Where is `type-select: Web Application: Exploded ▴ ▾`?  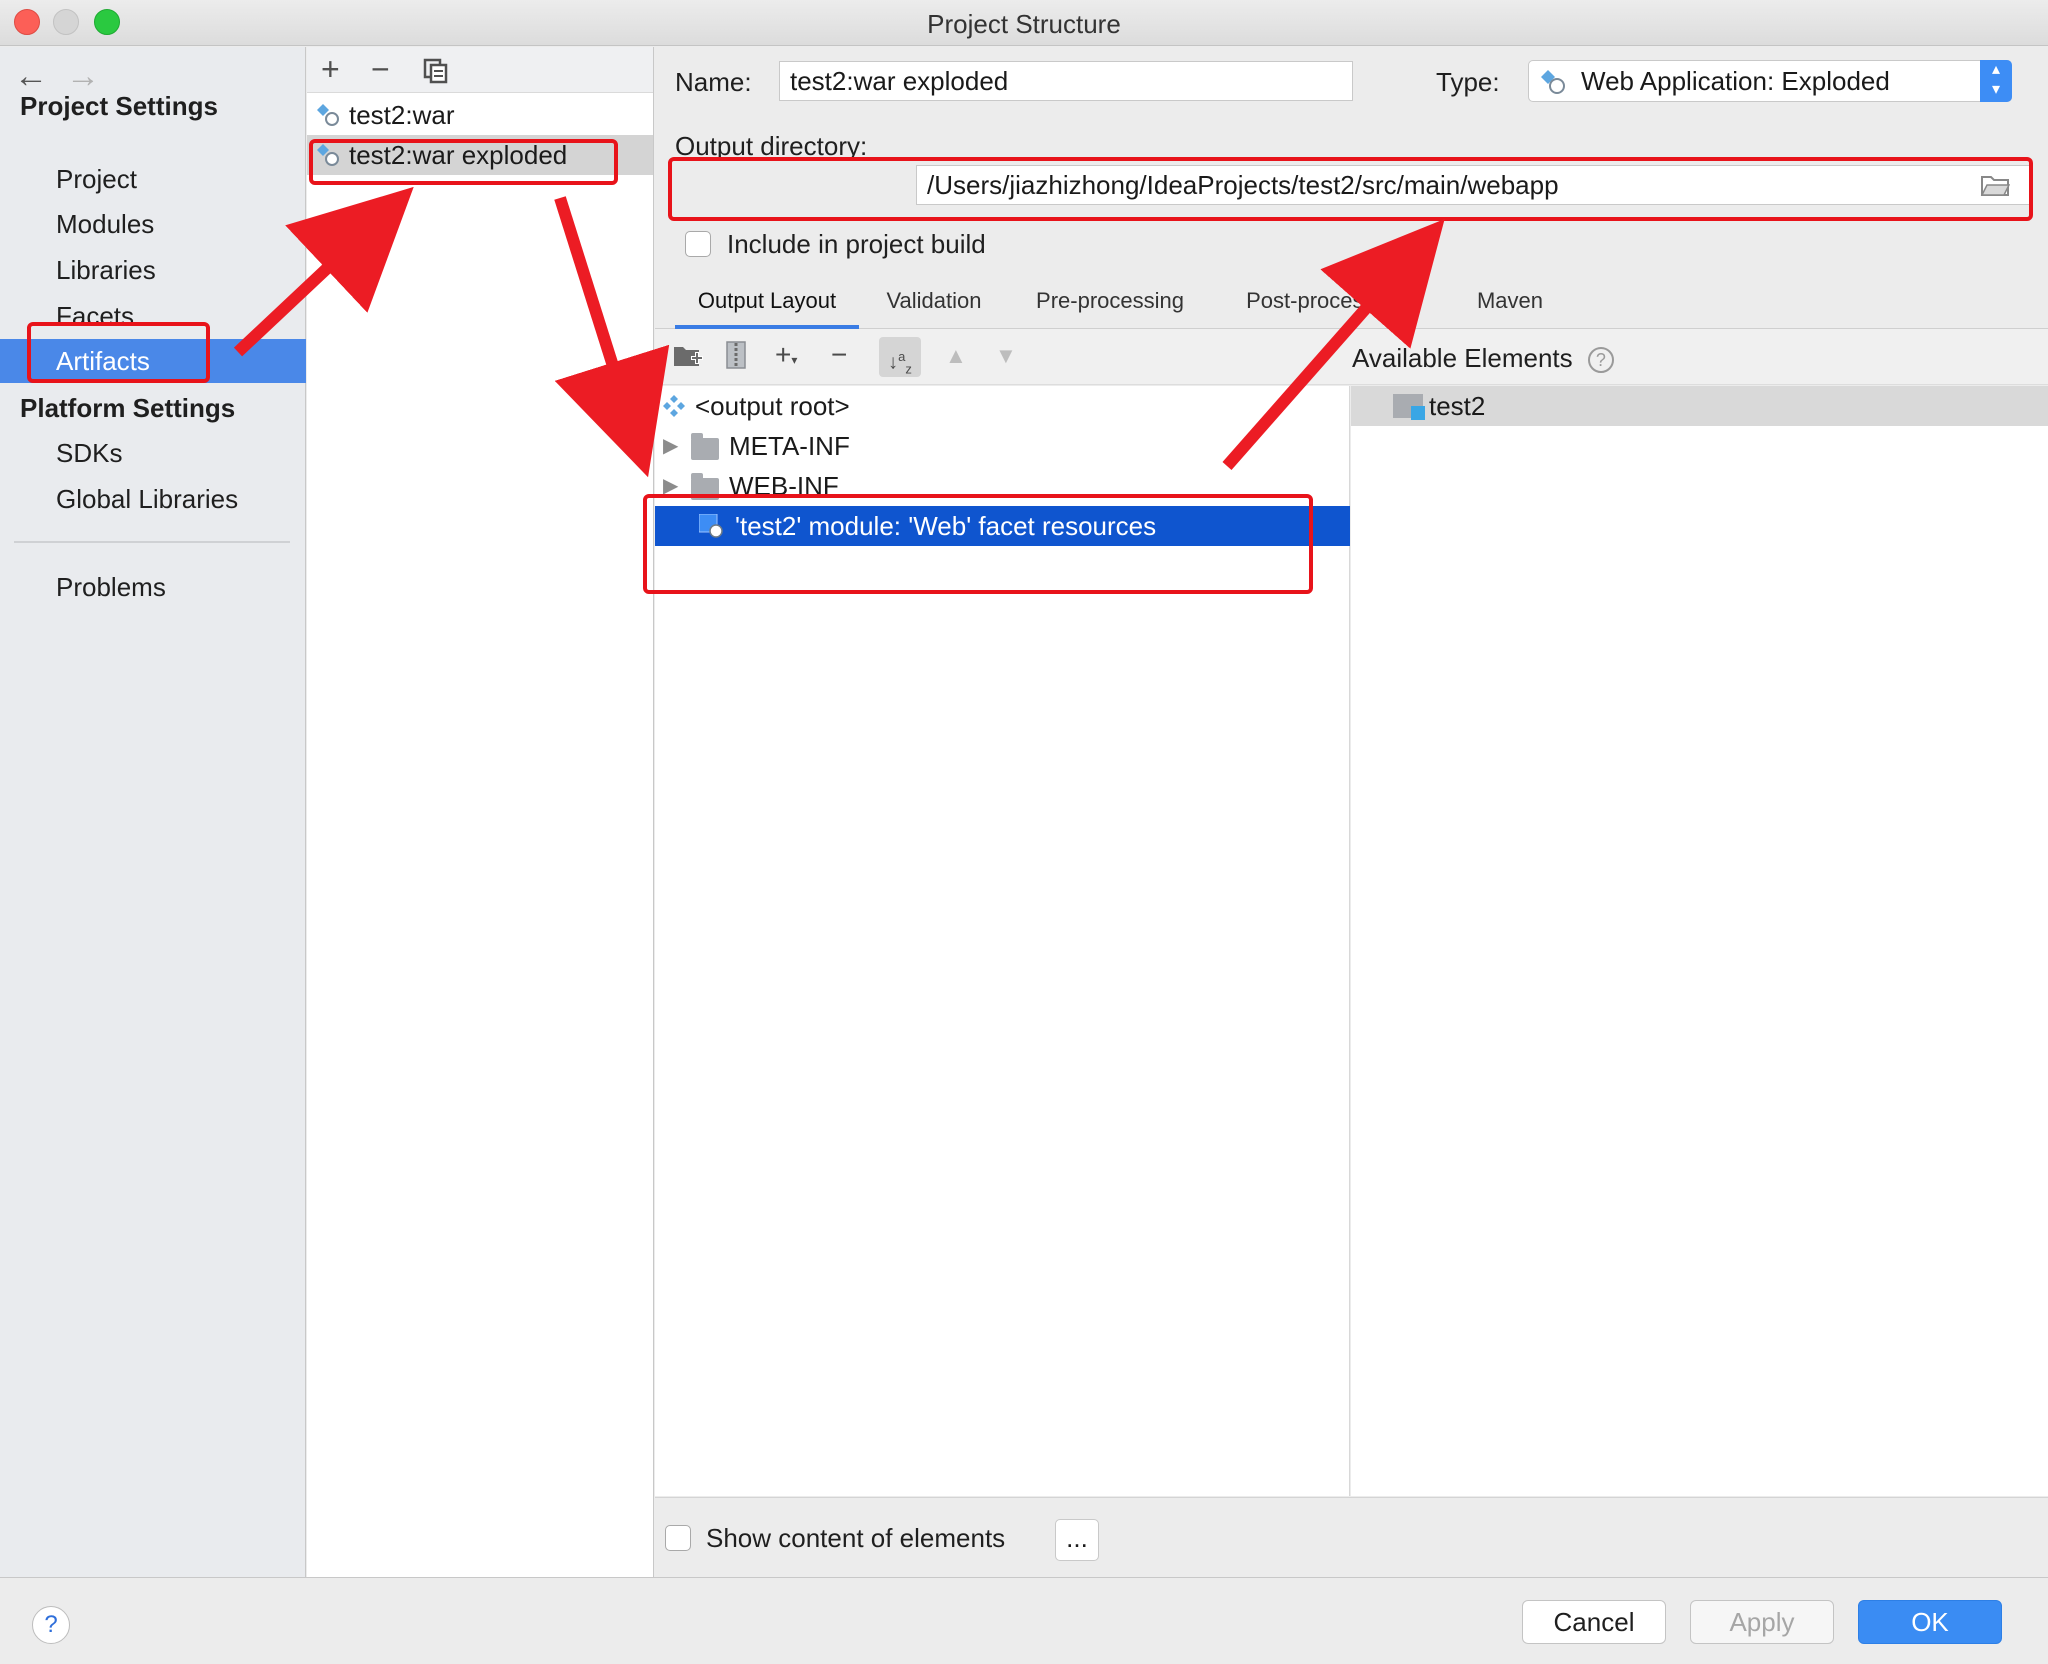 type-select: Web Application: Exploded ▴ ▾ is located at coordinates (1770, 81).